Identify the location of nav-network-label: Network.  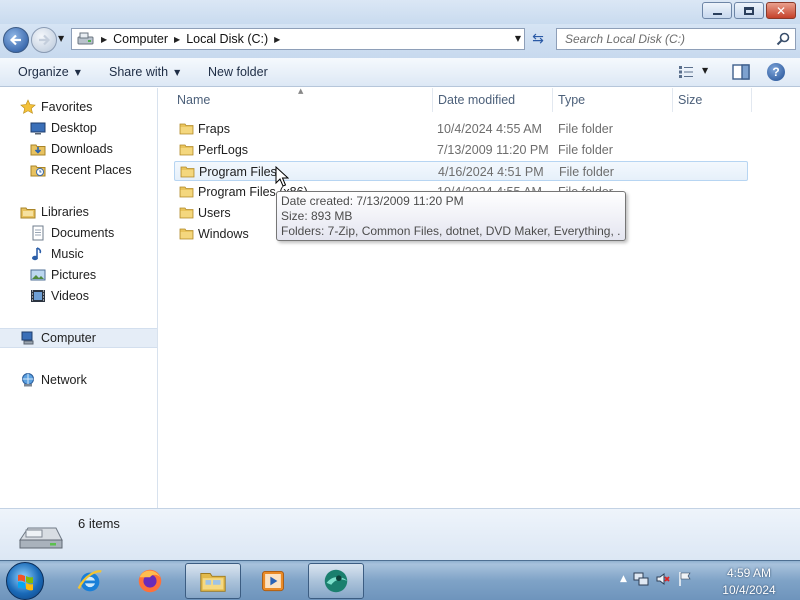
(64, 380).